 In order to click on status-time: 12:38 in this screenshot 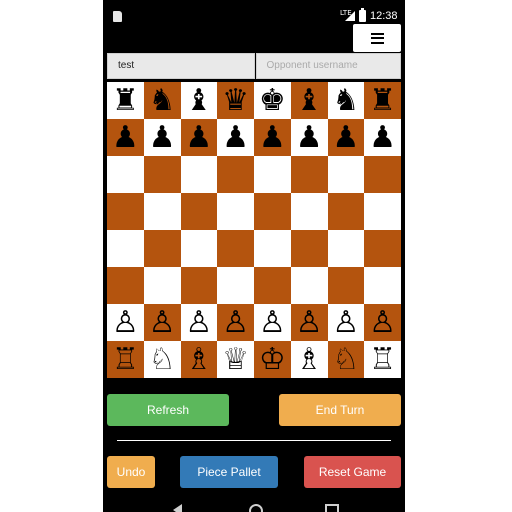, I will do `click(384, 16)`.